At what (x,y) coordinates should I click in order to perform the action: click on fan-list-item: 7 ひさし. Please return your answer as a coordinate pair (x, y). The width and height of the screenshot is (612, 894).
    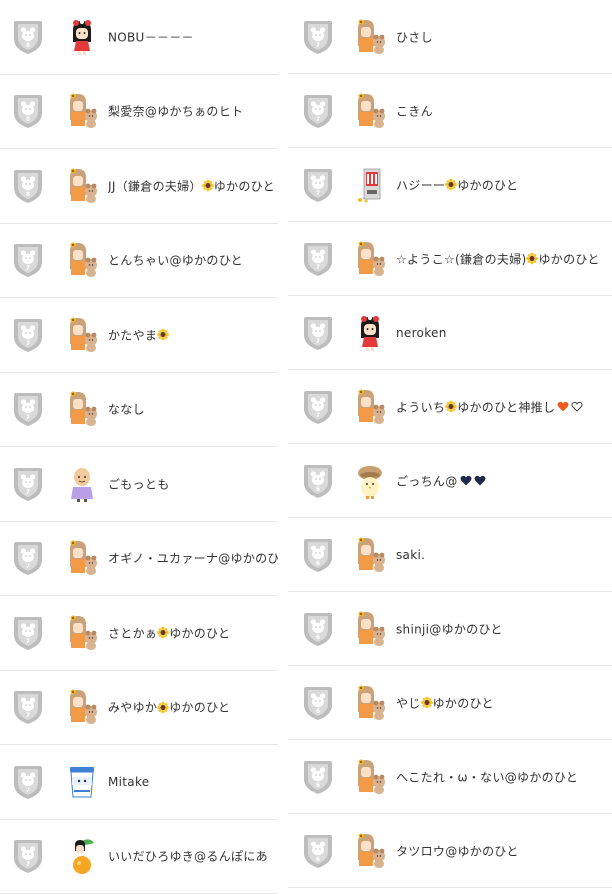
    Looking at the image, I should click on (450, 37).